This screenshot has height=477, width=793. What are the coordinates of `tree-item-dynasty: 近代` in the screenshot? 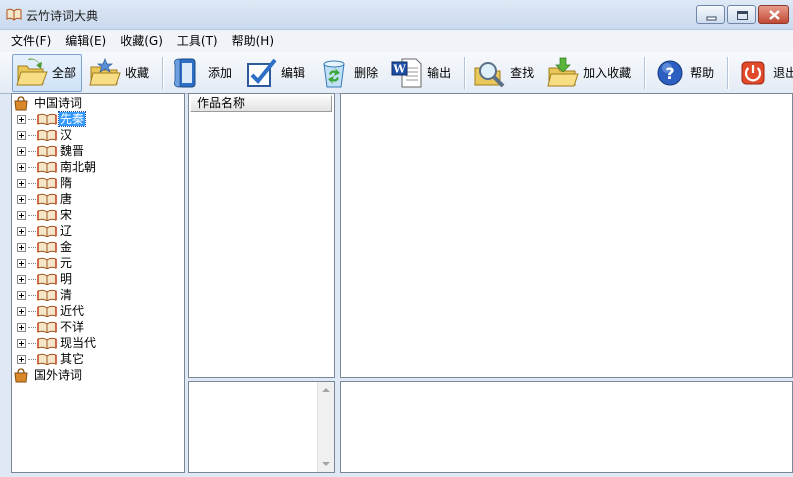 It's located at (51, 311).